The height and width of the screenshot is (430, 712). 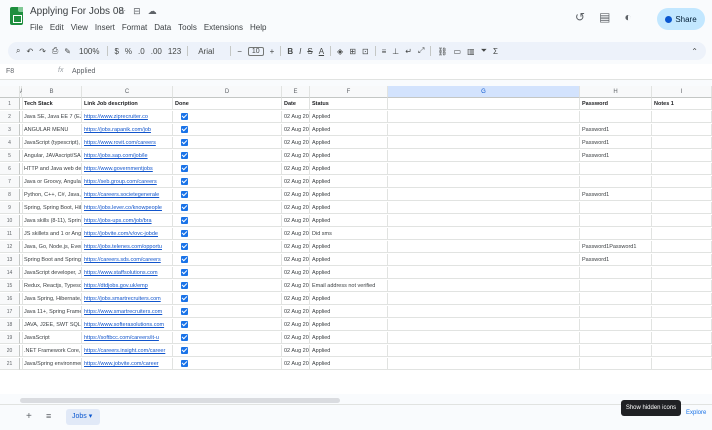 I want to click on job-link-cell: https://jobs.sap.com/job/le, so click(x=127, y=156).